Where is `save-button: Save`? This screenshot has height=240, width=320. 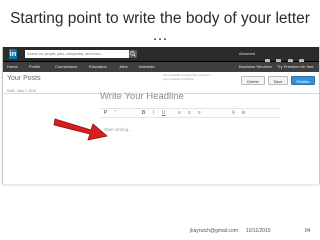 save-button: Save is located at coordinates (278, 80).